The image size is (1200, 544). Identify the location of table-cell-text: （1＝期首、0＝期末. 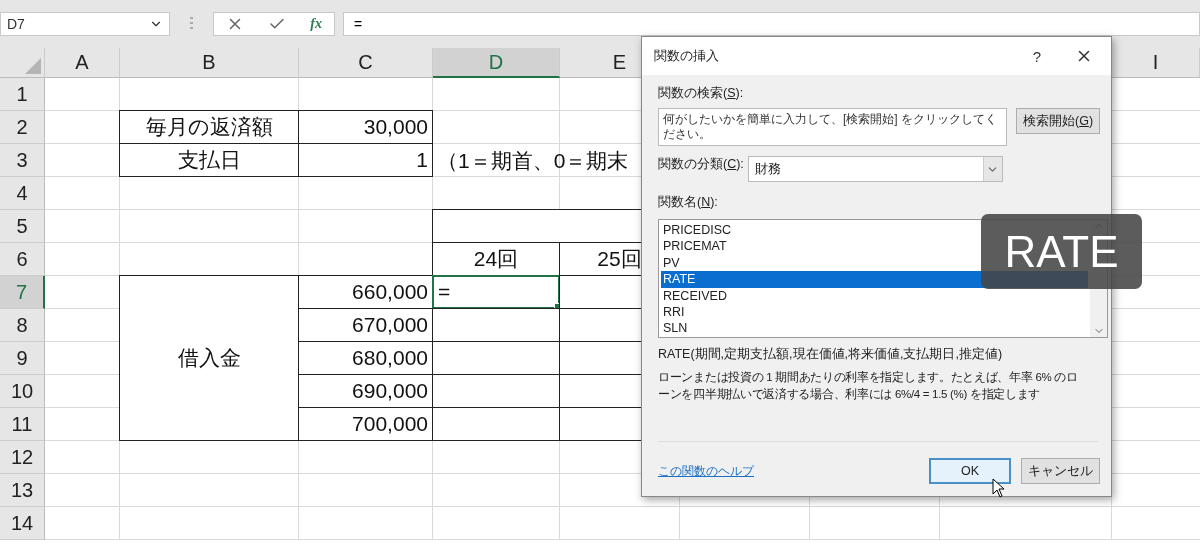
(533, 160).